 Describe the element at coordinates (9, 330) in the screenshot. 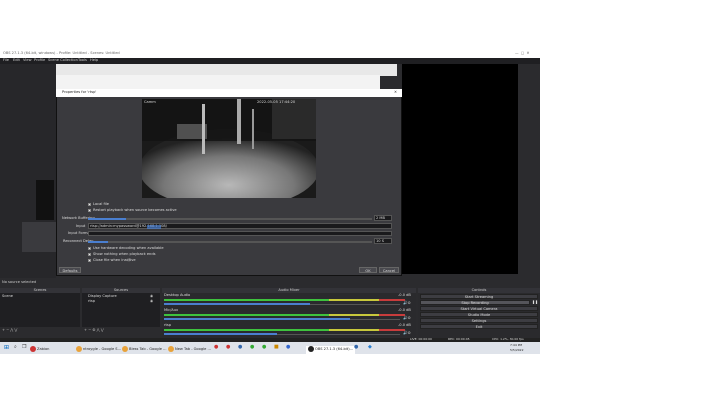

I see `scene-toolbar: + − ⋀ ⋁` at that location.